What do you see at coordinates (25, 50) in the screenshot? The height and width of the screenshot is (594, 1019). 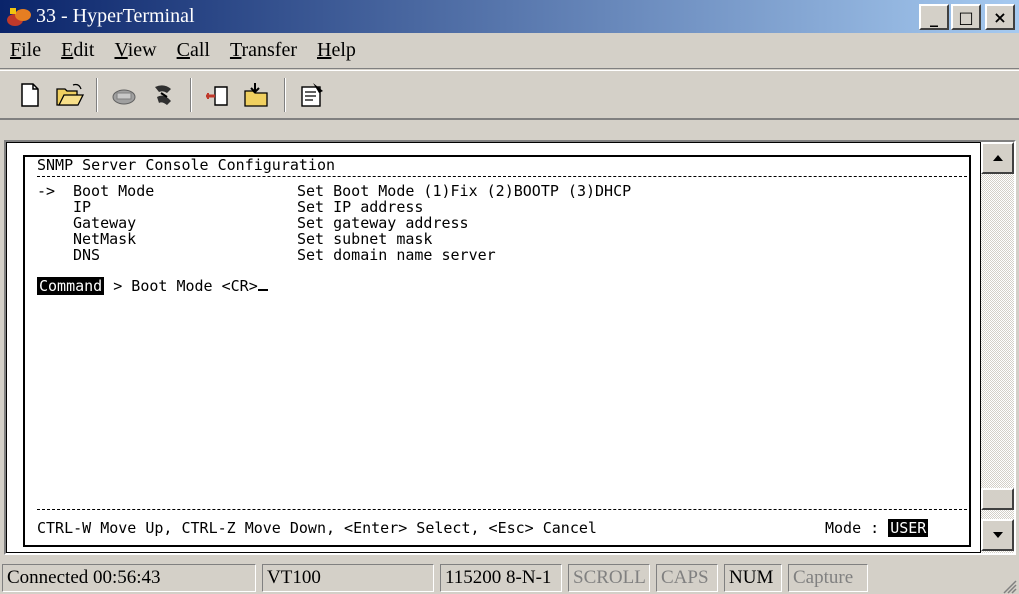 I see `menu-file: File` at bounding box center [25, 50].